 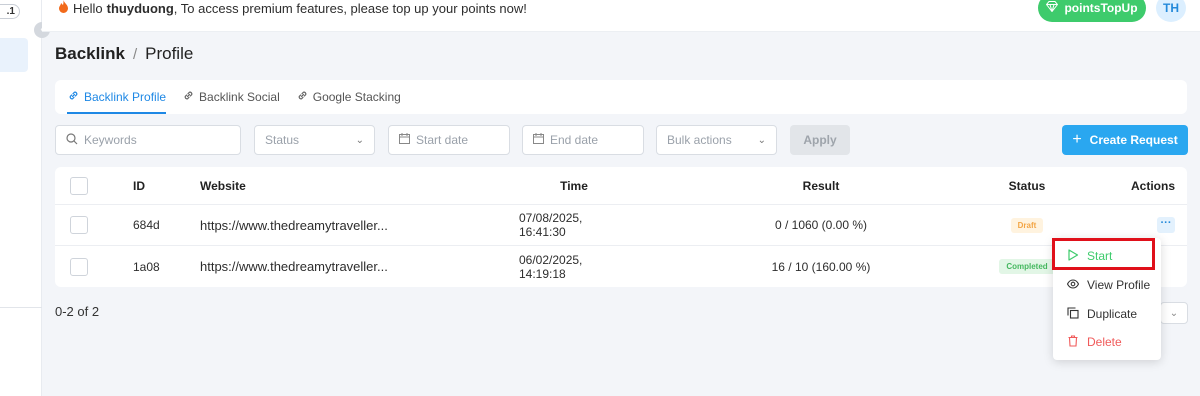 What do you see at coordinates (14, 55) in the screenshot?
I see `sidebar-active-item` at bounding box center [14, 55].